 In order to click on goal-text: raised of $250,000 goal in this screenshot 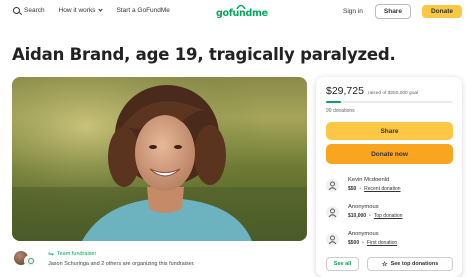, I will do `click(393, 93)`.